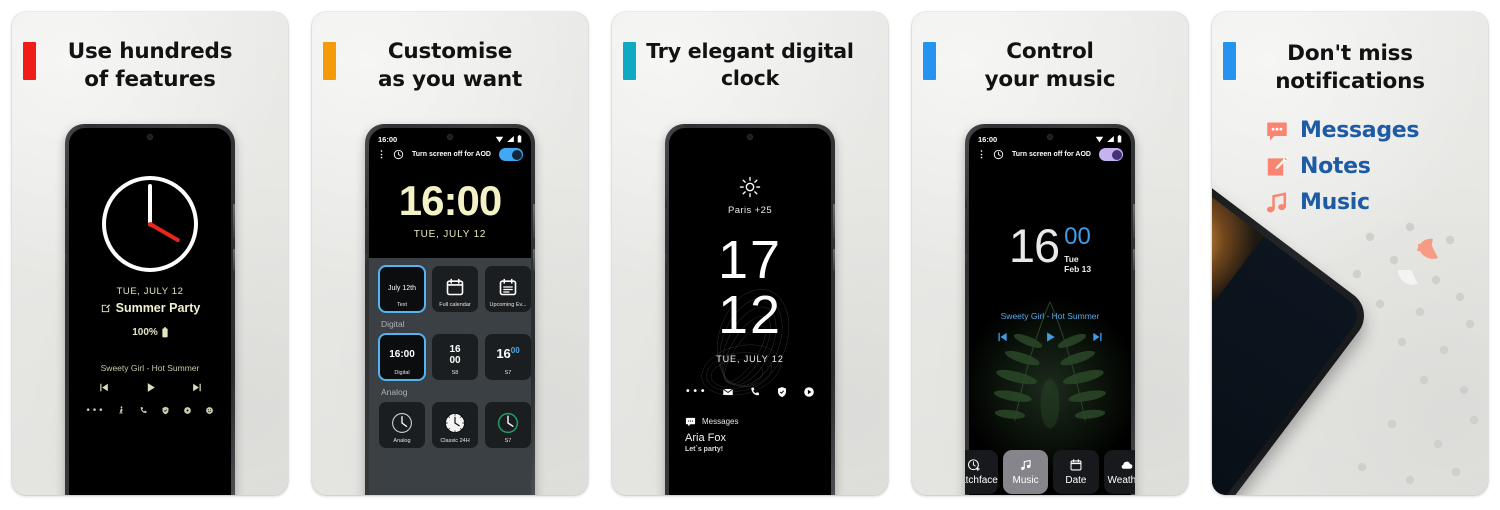 This screenshot has height=510, width=1500. I want to click on aod-toolbar: ⋮ Turn screen off for AOD, so click(450, 155).